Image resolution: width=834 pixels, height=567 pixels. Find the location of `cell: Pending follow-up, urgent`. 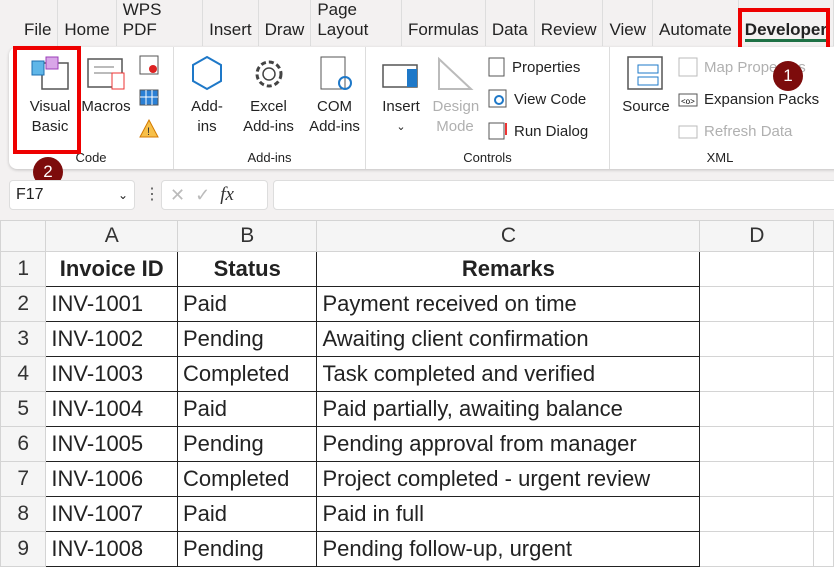

cell: Pending follow-up, urgent is located at coordinates (508, 549).